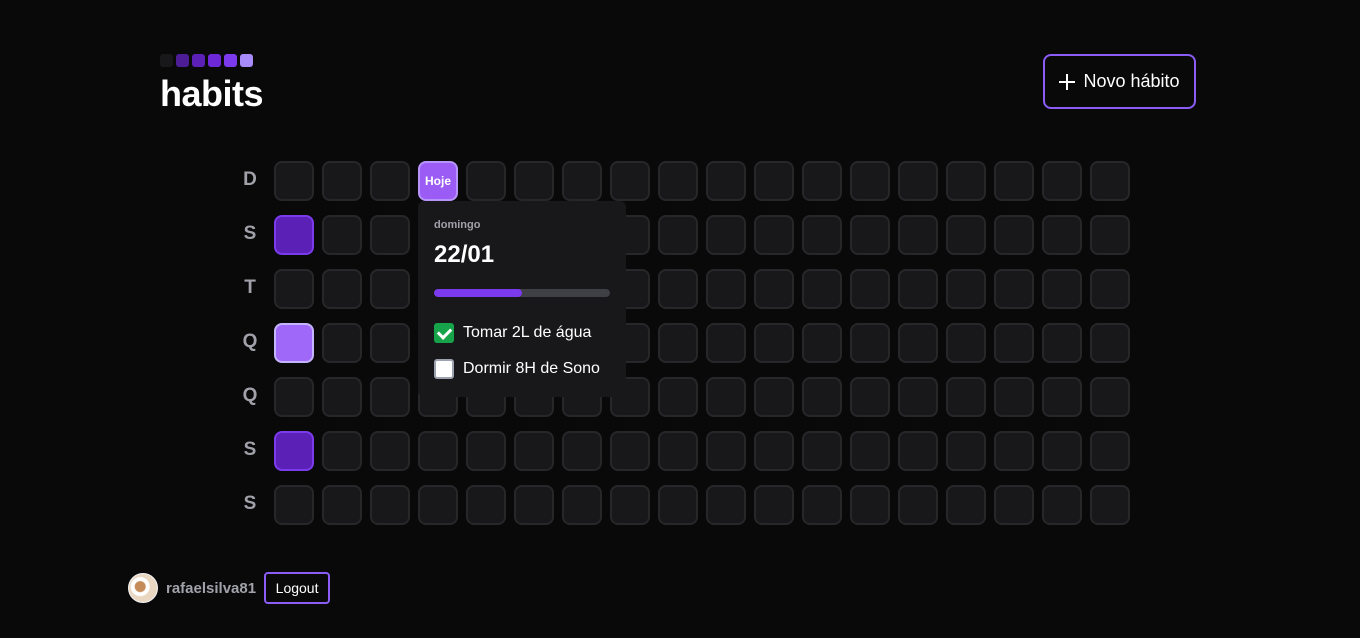 The image size is (1360, 638). I want to click on habit-checkbox-row: Tomar 2L de água, so click(512, 333).